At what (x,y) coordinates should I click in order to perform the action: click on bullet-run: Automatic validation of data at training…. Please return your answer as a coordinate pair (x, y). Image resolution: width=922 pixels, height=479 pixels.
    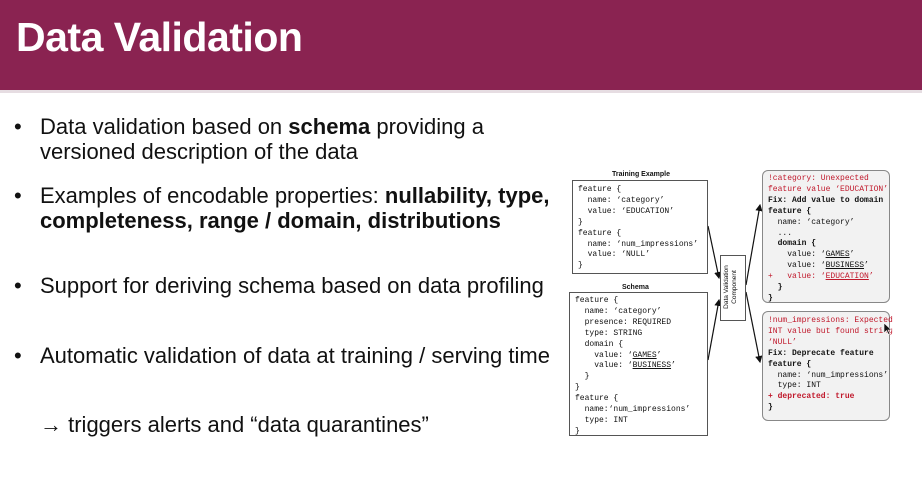
    Looking at the image, I should click on (295, 355).